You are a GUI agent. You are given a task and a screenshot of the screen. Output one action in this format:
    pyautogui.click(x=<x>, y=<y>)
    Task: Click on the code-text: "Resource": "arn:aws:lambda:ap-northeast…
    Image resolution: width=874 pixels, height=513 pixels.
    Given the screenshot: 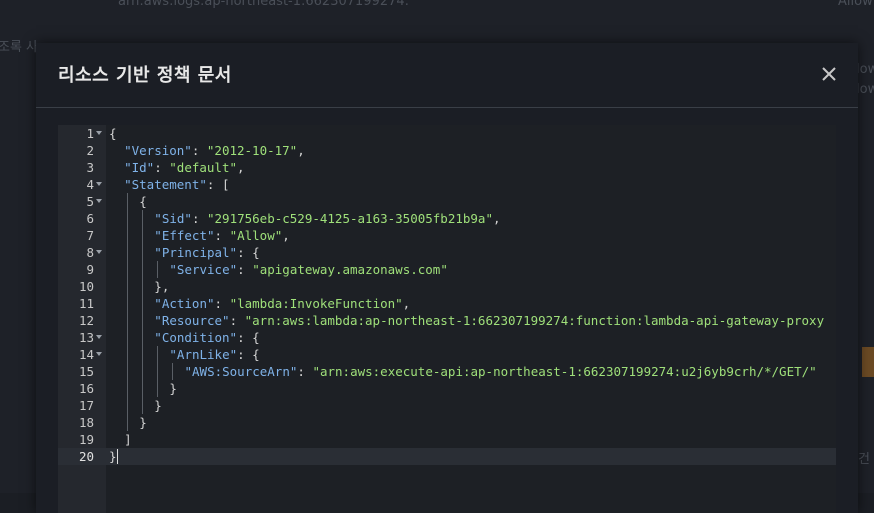 What is the action you would take?
    pyautogui.click(x=489, y=320)
    